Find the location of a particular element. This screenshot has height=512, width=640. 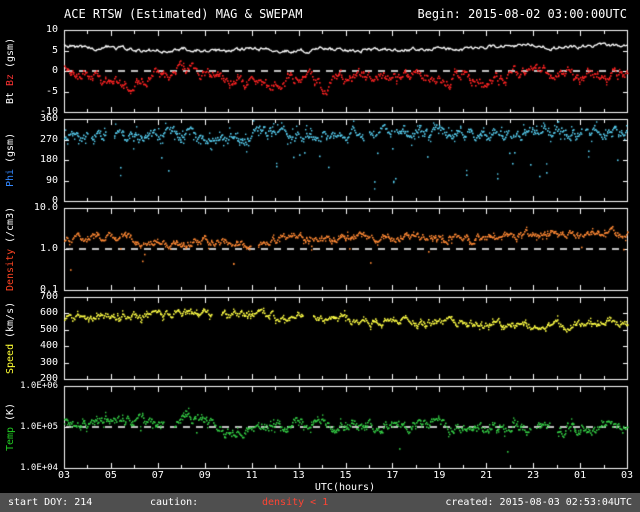

y-axis-label-density: Density (/cm3) is located at coordinates (10, 249).